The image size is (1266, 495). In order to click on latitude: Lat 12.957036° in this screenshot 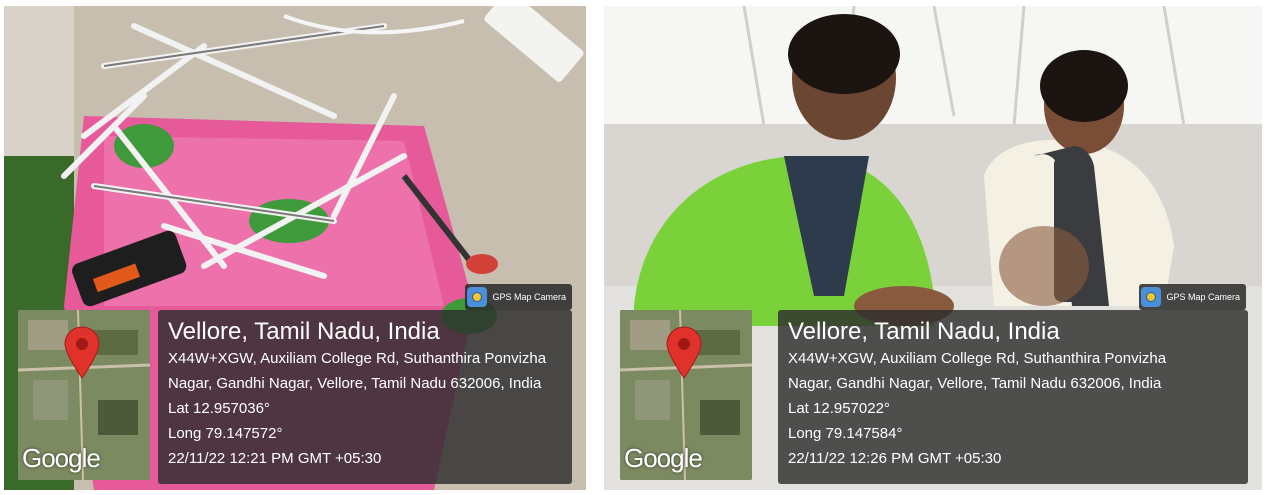, I will do `click(219, 408)`.